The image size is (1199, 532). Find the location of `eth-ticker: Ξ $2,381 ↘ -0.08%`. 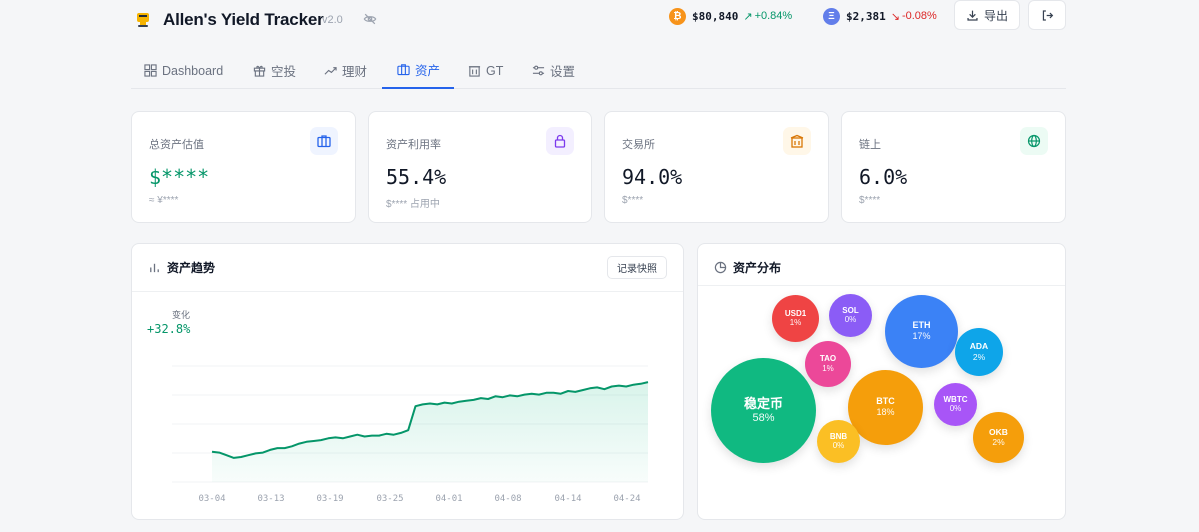

eth-ticker: Ξ $2,381 ↘ -0.08% is located at coordinates (880, 16).